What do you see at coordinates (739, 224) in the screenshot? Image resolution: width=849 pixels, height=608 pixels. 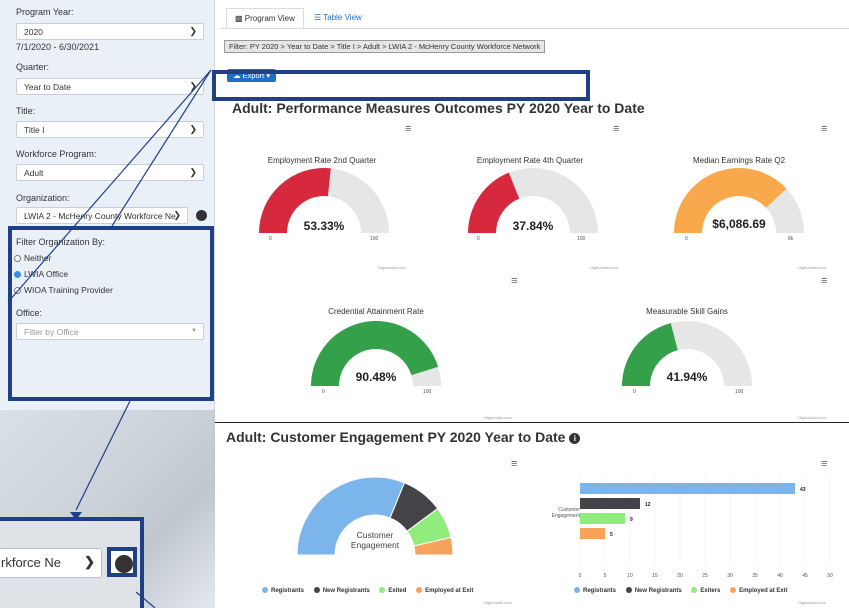 I see `gauge-value: $6,086.69` at bounding box center [739, 224].